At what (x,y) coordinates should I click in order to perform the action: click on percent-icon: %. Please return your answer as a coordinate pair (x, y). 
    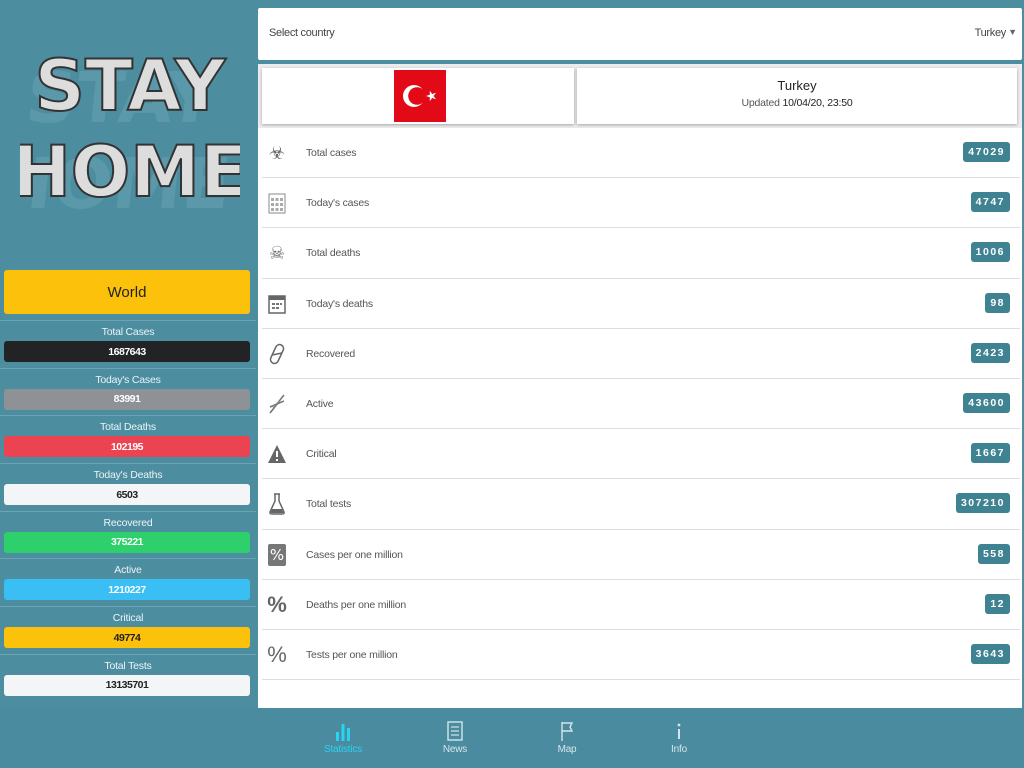
    Looking at the image, I should click on (277, 604).